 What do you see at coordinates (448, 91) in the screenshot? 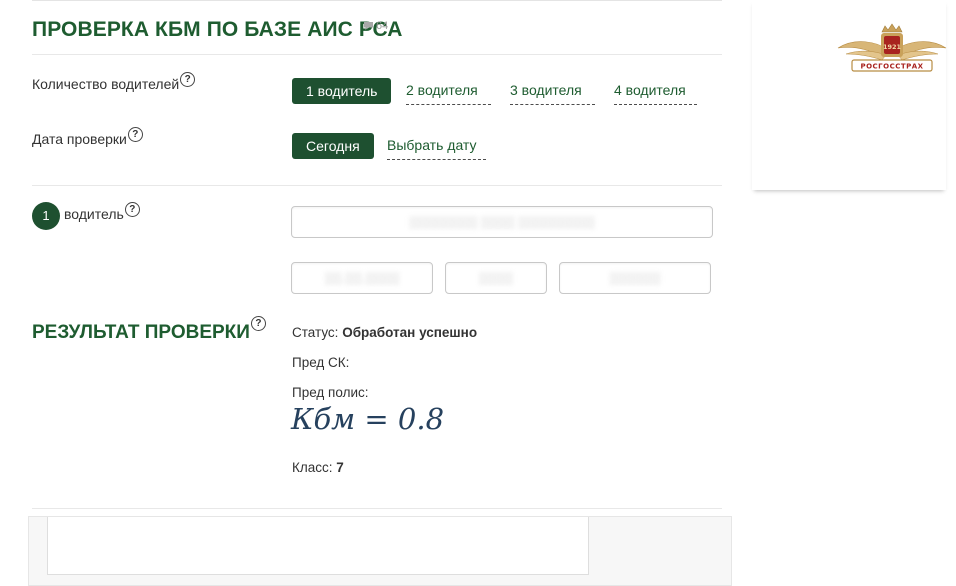
I see `drivers-option-2: 2 водителя` at bounding box center [448, 91].